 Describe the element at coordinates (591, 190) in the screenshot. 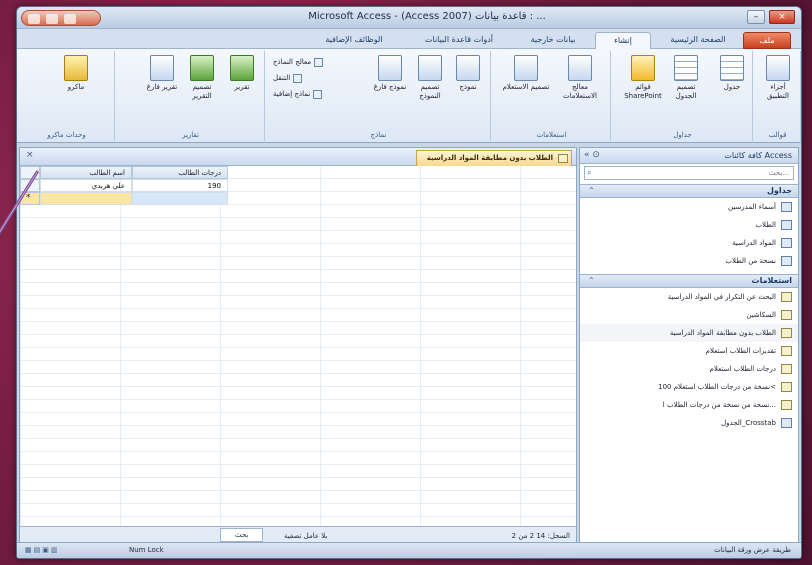

I see `collapse-icon: ⌃` at that location.